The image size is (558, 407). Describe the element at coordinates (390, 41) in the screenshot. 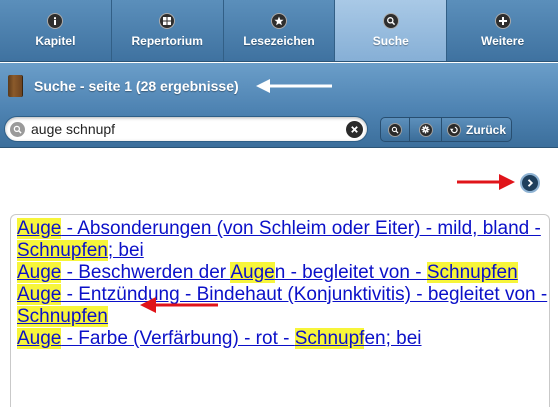

I see `tab-label: Suche` at that location.